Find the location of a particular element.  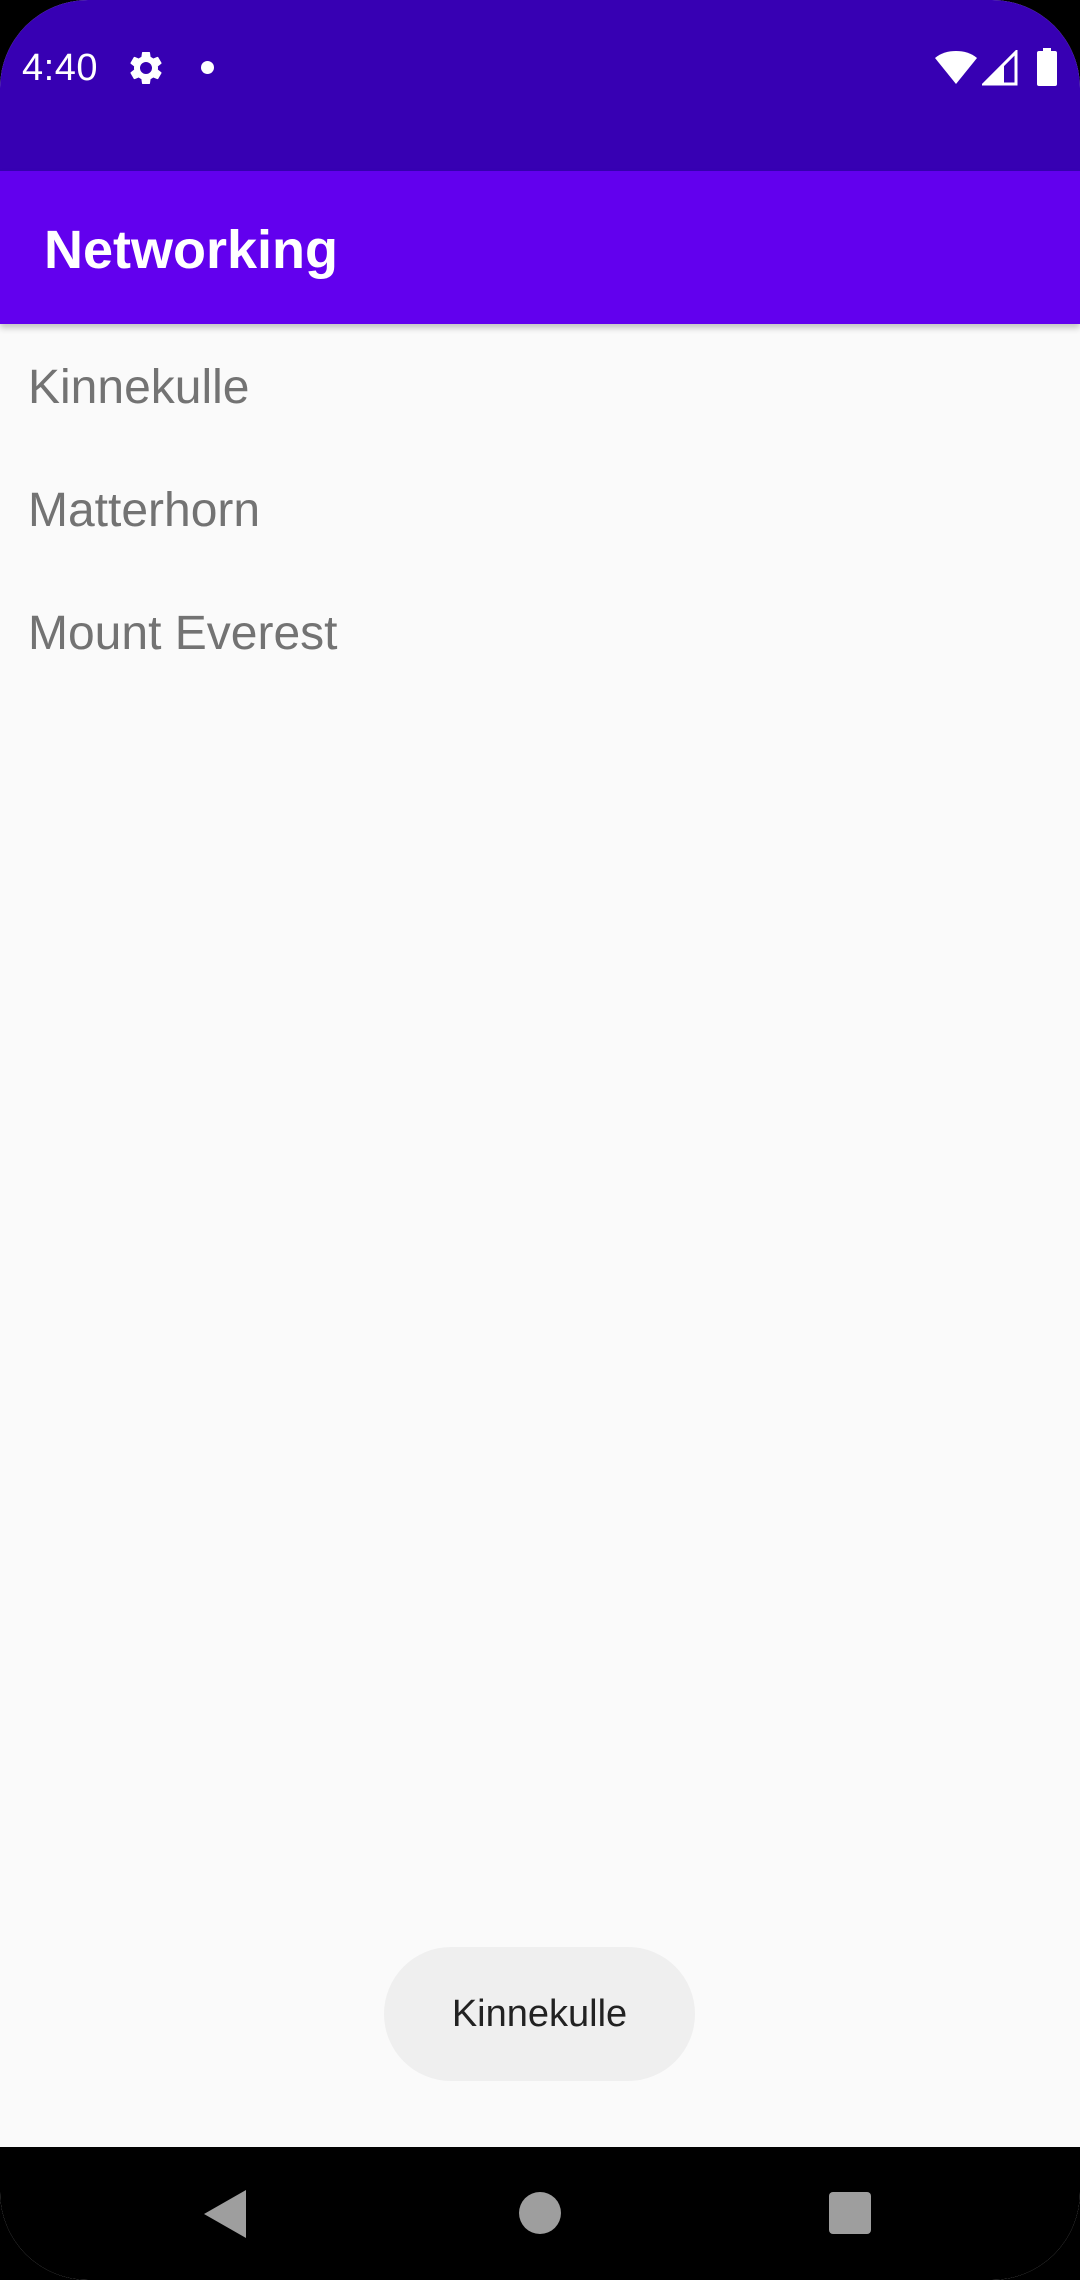

app-title: Networking is located at coordinates (191, 250).